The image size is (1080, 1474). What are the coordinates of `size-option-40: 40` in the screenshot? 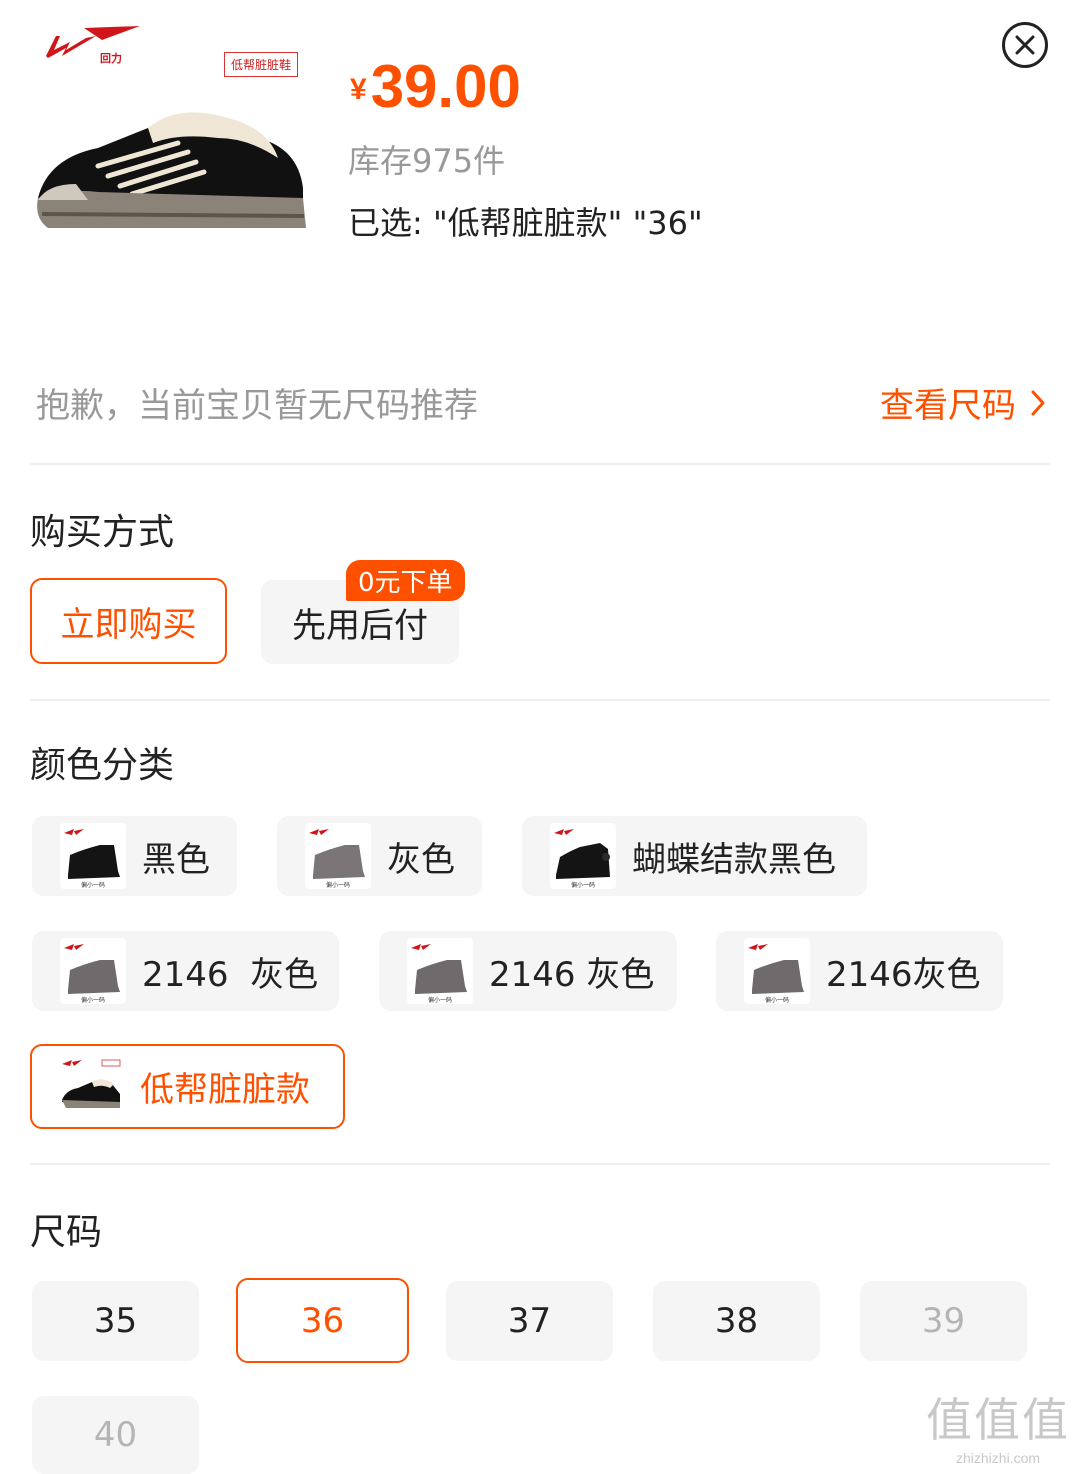 It's located at (115, 1435).